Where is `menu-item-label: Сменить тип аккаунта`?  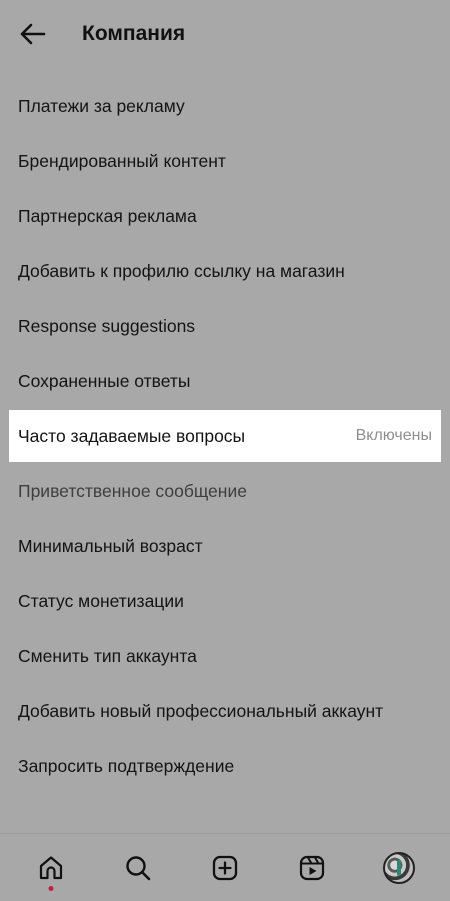 menu-item-label: Сменить тип аккаунта is located at coordinates (107, 656).